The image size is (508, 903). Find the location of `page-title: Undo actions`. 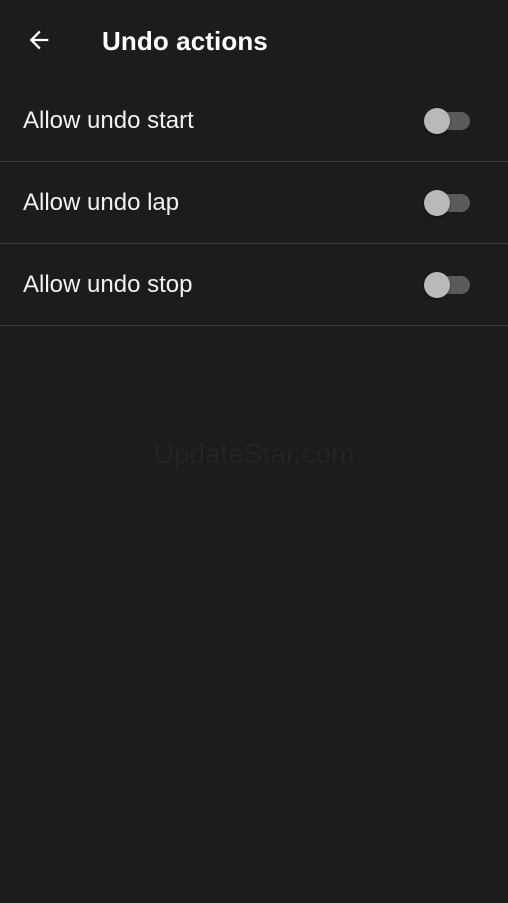

page-title: Undo actions is located at coordinates (185, 41).